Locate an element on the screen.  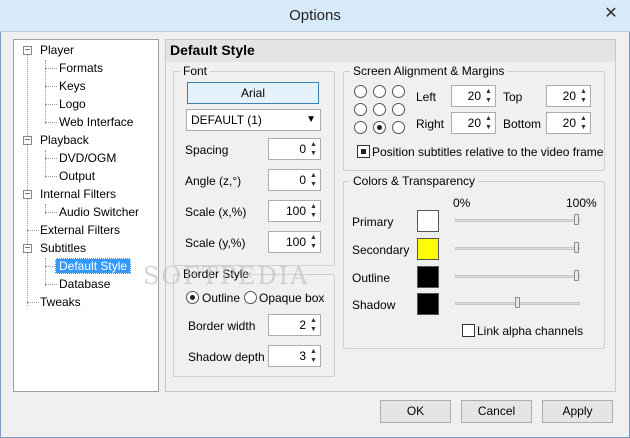
link-alpha-checkbox is located at coordinates (468, 330).